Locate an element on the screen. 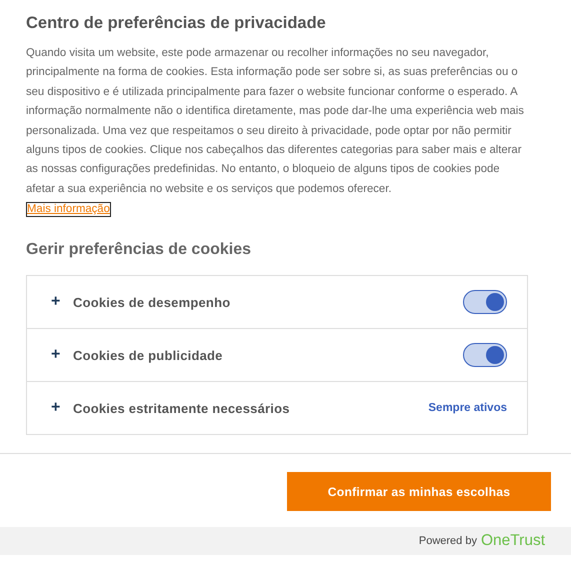 The width and height of the screenshot is (571, 585). dialog-title: Centro de preferências de privacidade is located at coordinates (176, 24).